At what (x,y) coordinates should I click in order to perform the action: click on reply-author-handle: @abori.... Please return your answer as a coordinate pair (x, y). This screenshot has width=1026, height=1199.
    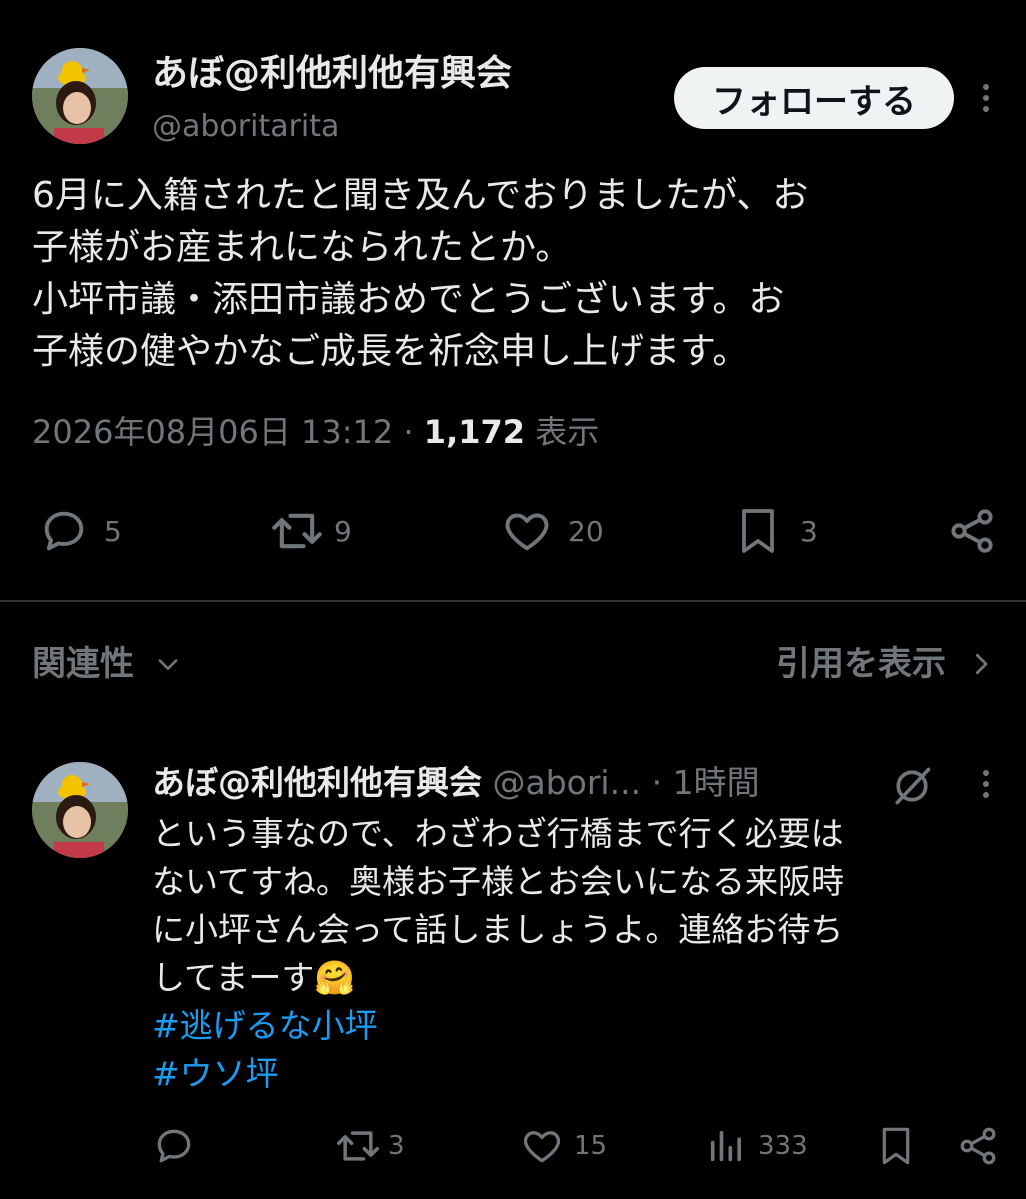
    Looking at the image, I should click on (567, 782).